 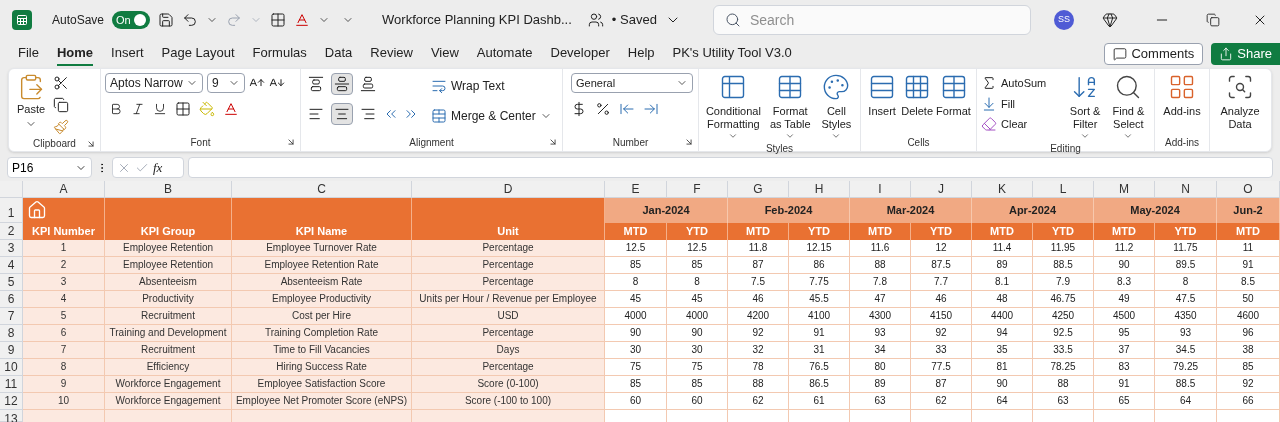 I want to click on clear-button: Clear, so click(x=1022, y=124).